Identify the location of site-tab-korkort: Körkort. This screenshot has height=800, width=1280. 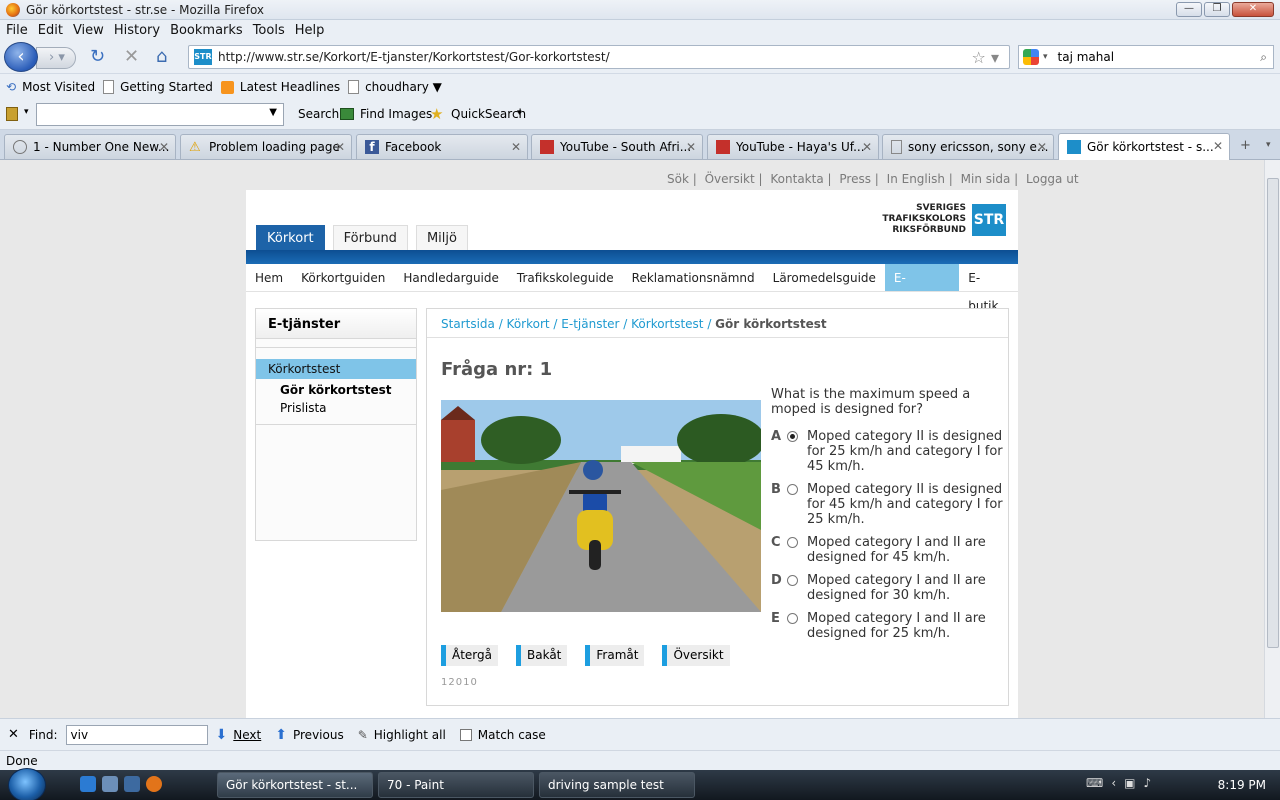
(290, 238).